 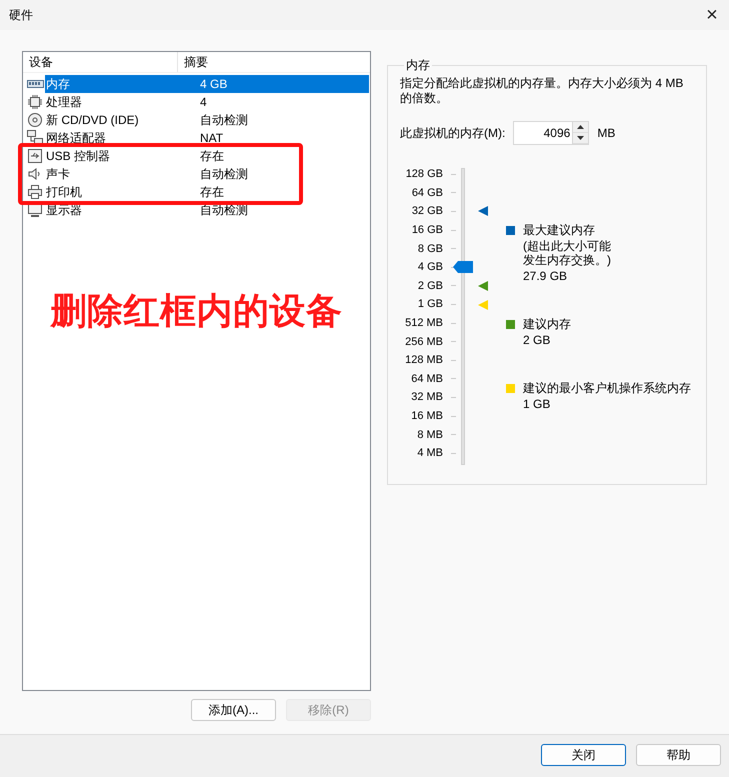 I want to click on device-row: 内存 4 GB, so click(x=207, y=84).